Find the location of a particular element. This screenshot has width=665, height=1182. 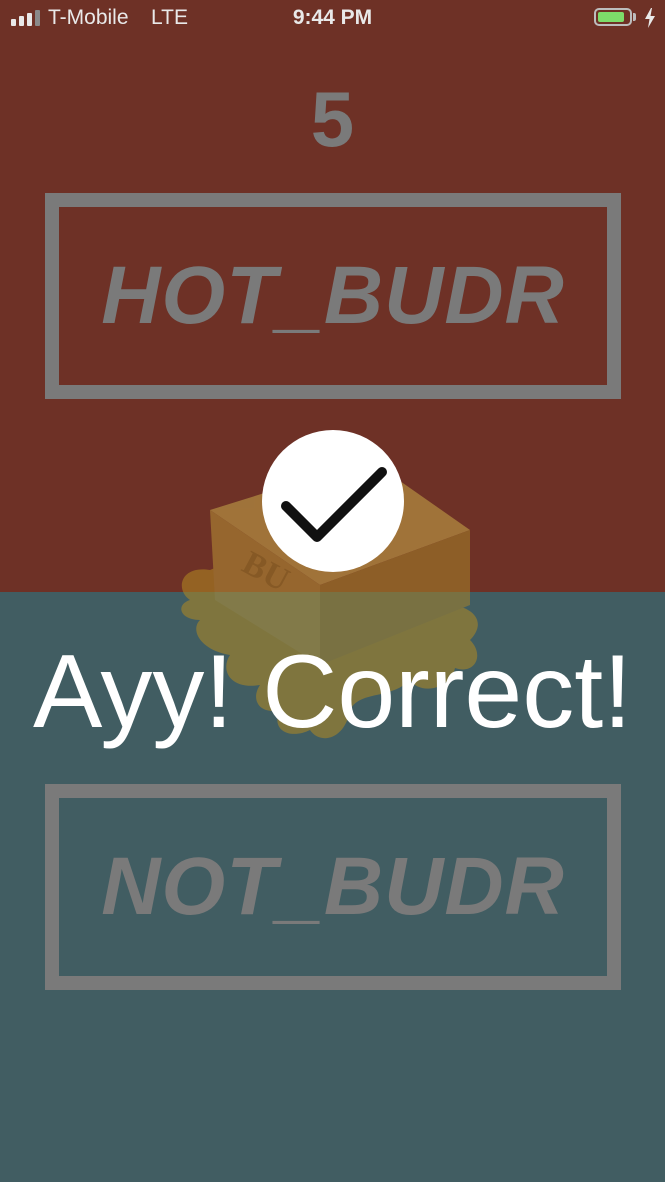

battery-level is located at coordinates (611, 17).